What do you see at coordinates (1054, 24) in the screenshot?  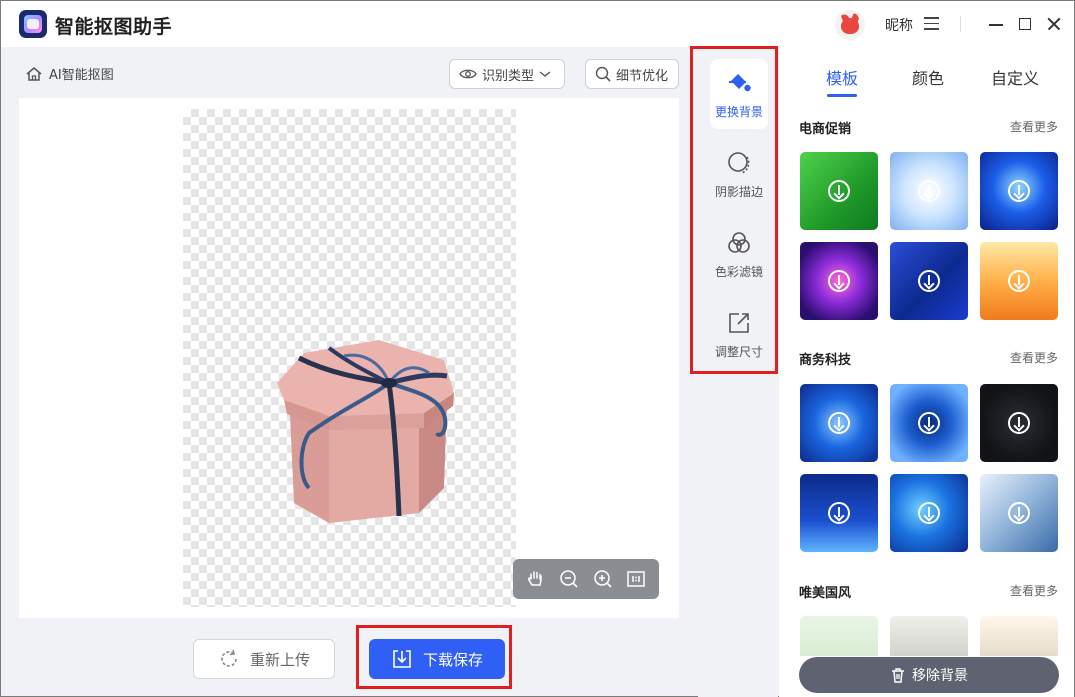 I see `close-button` at bounding box center [1054, 24].